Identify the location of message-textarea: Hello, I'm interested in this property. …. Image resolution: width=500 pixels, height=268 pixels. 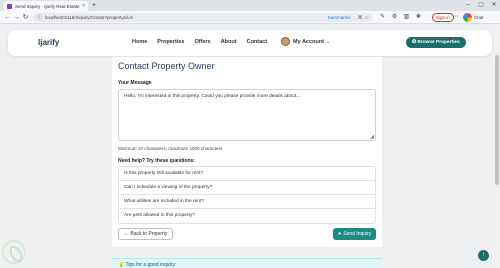
(247, 115).